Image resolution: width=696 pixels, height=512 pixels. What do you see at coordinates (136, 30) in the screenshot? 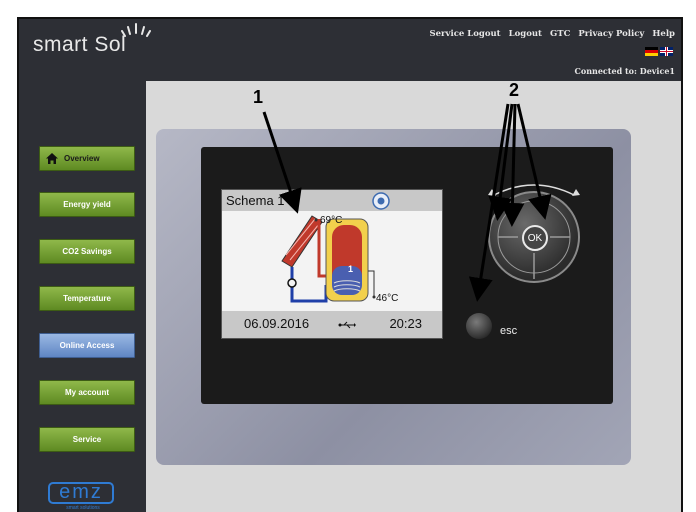
I see `sun-rays-icon` at bounding box center [136, 30].